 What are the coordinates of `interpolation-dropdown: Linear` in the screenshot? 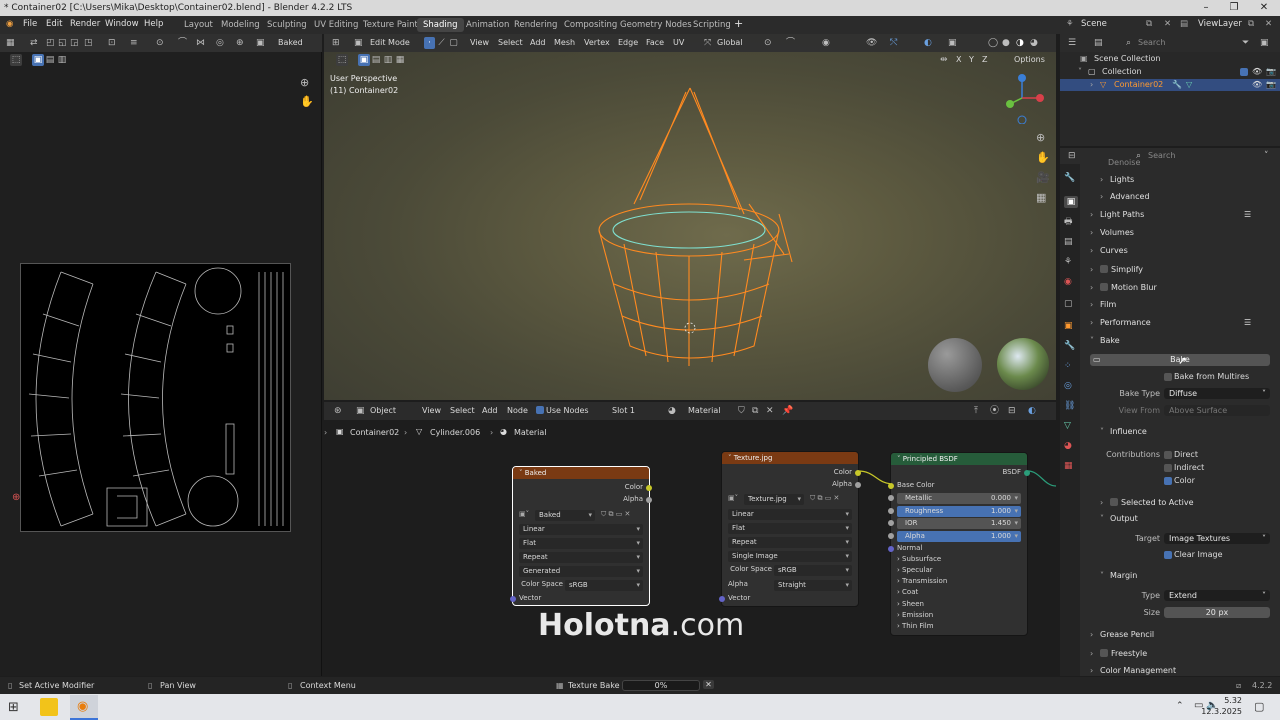 It's located at (581, 529).